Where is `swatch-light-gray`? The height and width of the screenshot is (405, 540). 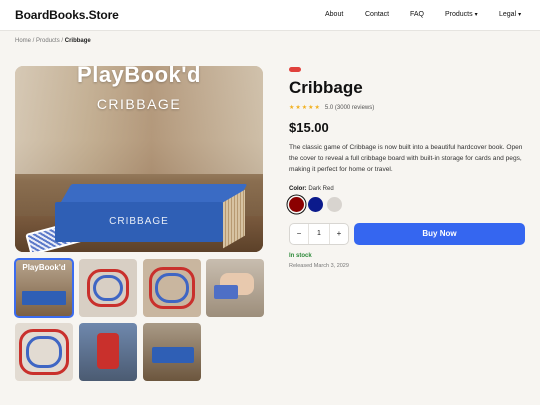 swatch-light-gray is located at coordinates (334, 204).